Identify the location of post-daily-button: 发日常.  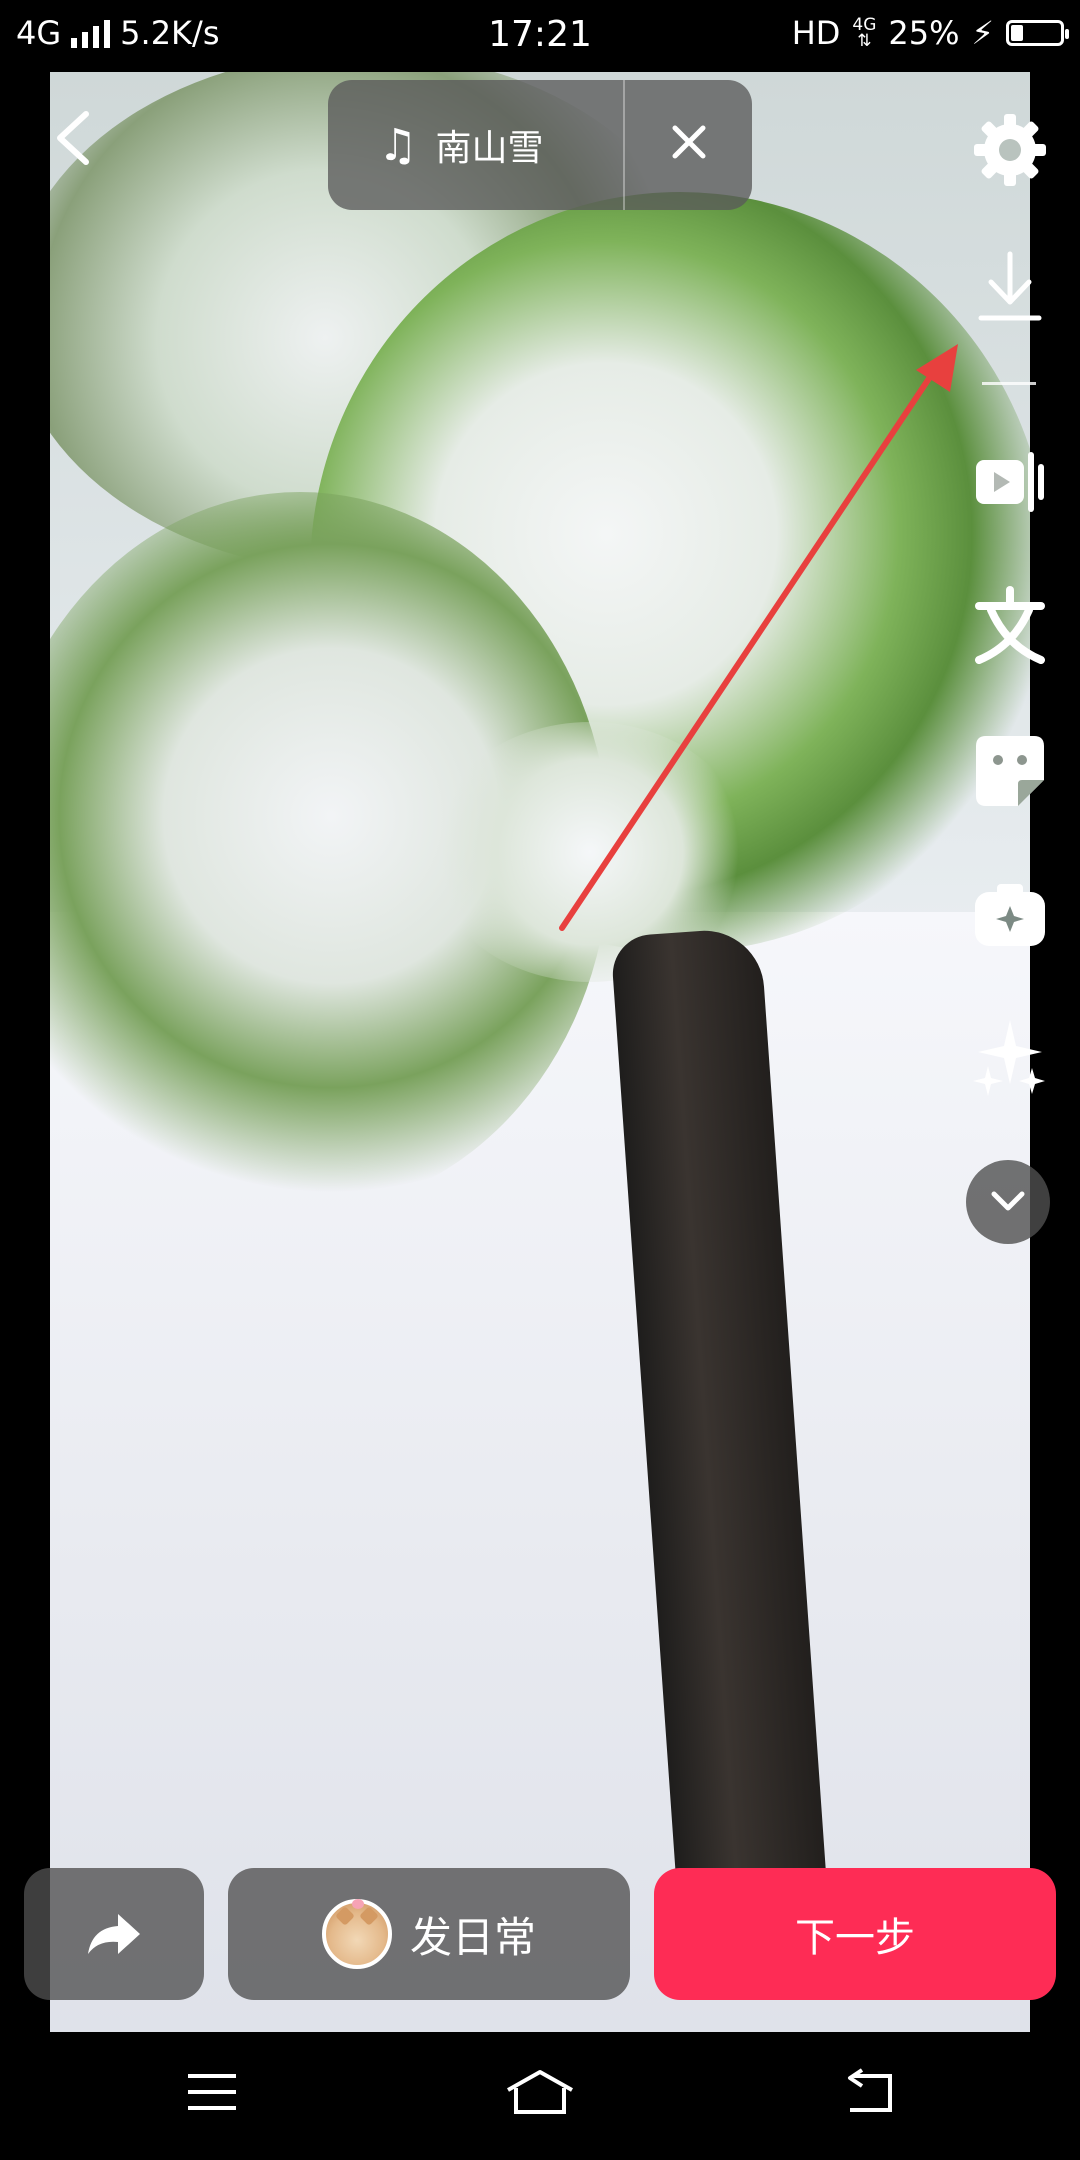
(429, 1934).